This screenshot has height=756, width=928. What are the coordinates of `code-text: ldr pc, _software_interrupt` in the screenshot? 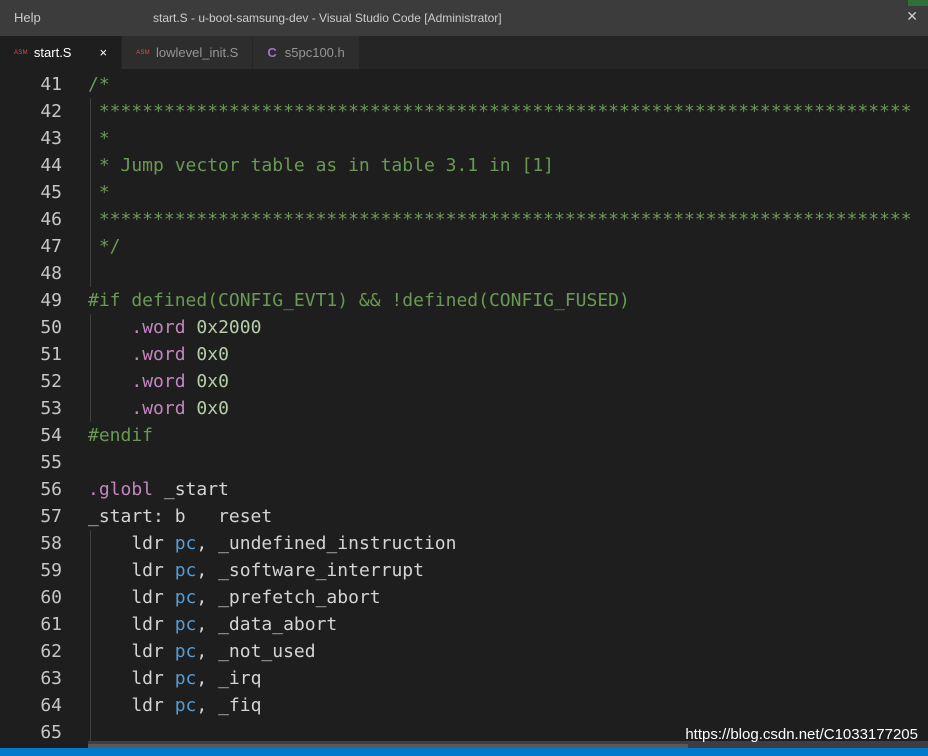 It's located at (256, 570).